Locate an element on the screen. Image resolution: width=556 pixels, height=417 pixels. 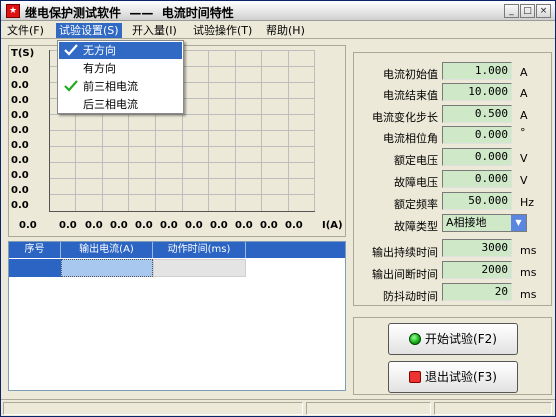
start-test-label: 开始试验(F2) is located at coordinates (461, 339).